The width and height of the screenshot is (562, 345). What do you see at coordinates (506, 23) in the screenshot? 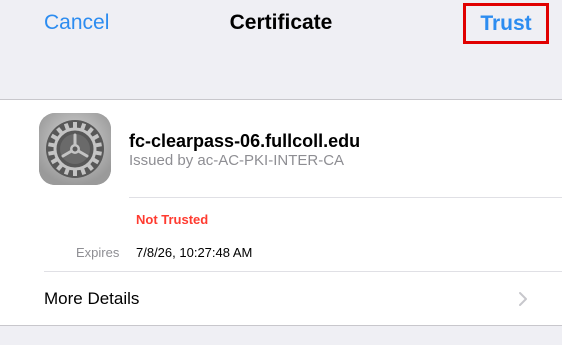
I see `trust-button: Trust` at bounding box center [506, 23].